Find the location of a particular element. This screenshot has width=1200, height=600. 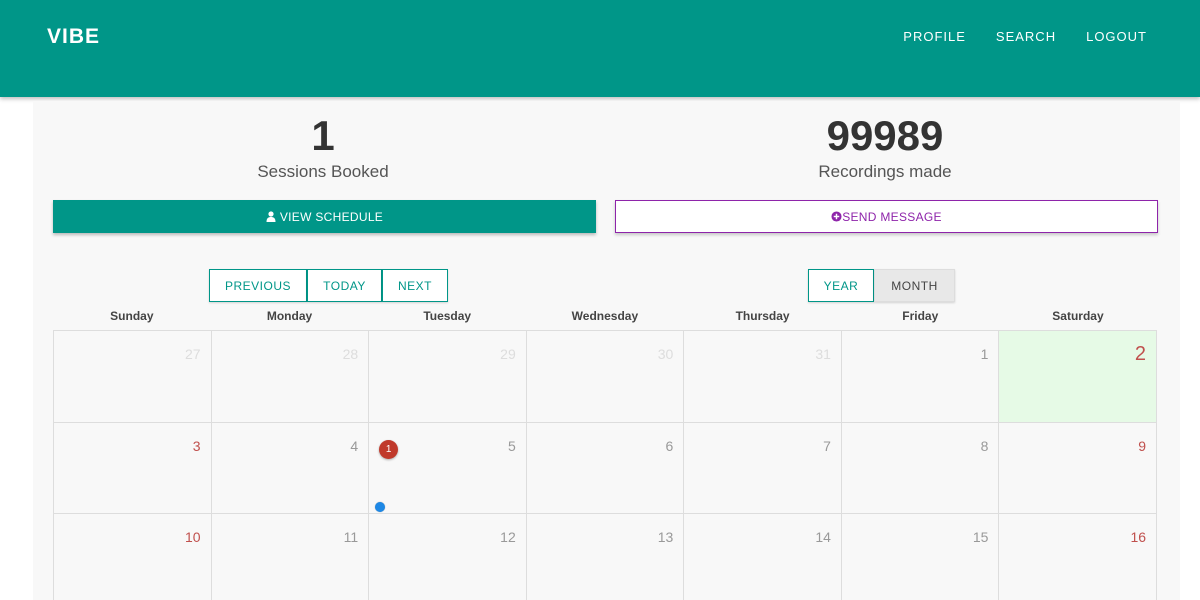

weekday-label: Wednesday is located at coordinates (605, 316).